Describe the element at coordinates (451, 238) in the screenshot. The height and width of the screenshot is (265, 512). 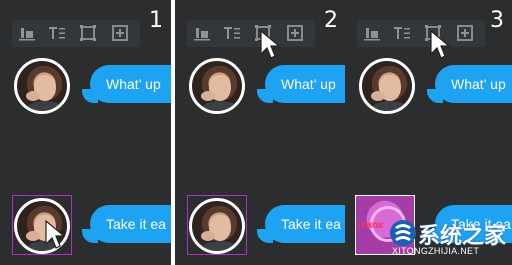
I see `watermark: 系统之家 XITONGZHIJIA.NET` at that location.